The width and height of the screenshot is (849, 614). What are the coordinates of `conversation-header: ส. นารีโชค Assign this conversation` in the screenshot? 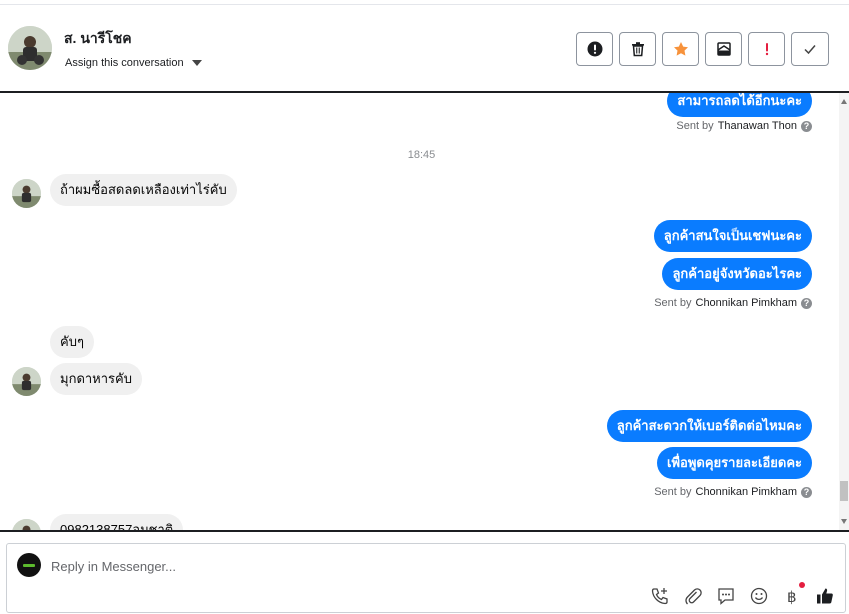 It's located at (424, 48).